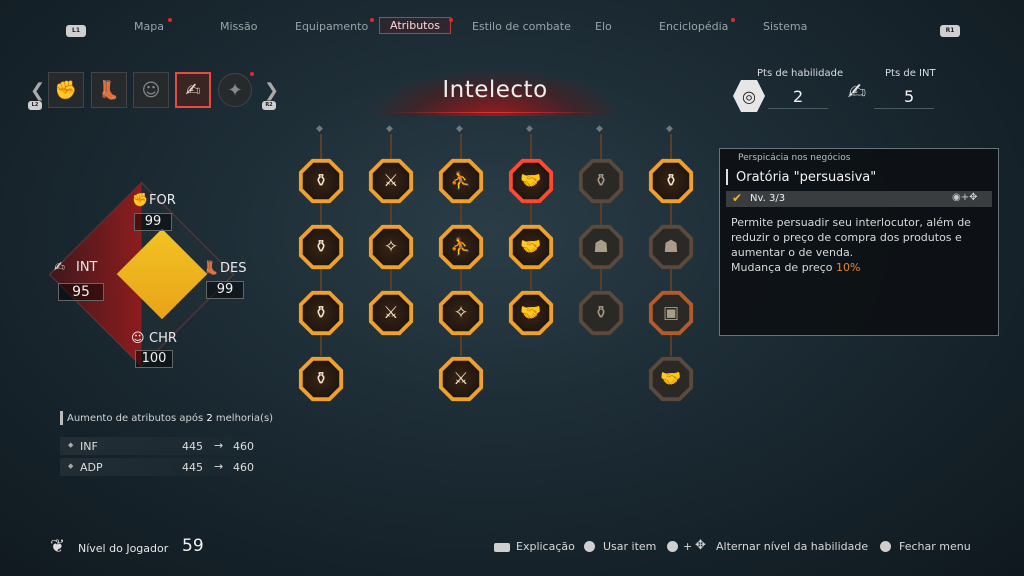  What do you see at coordinates (783, 267) in the screenshot?
I see `effect-label: Mudança de preço` at bounding box center [783, 267].